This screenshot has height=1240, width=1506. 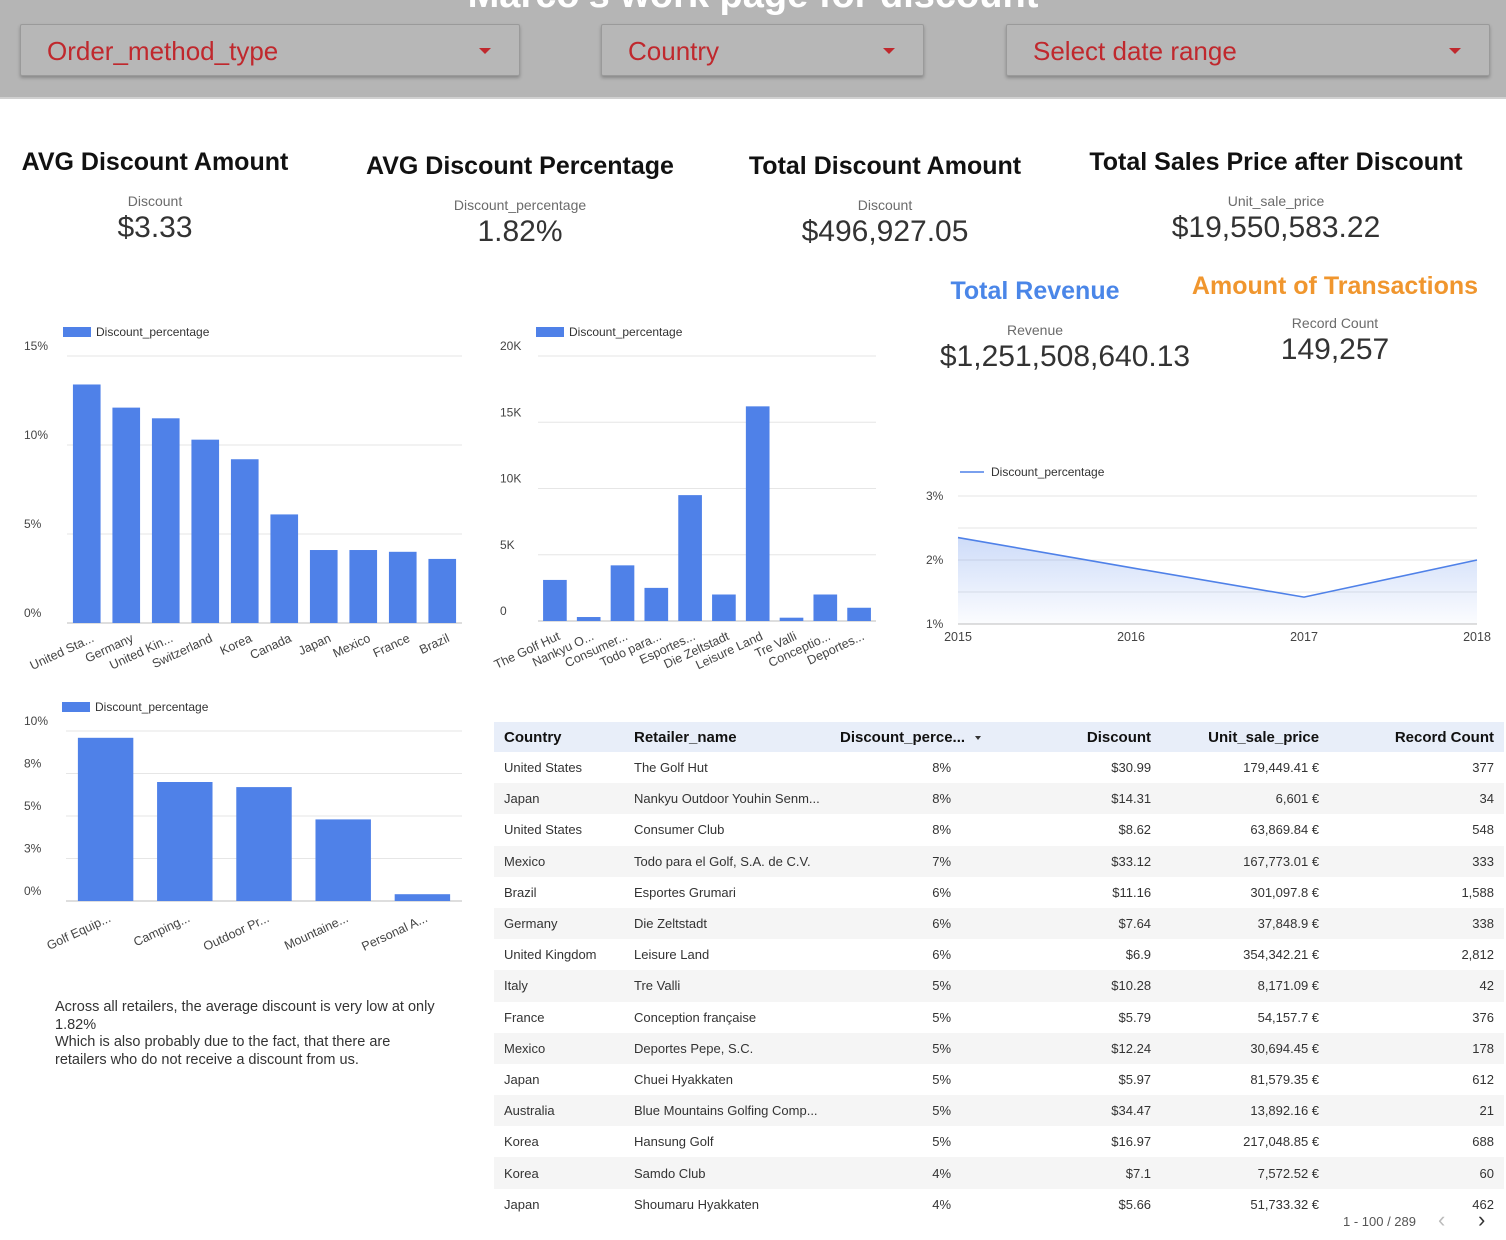 What do you see at coordinates (978, 737) in the screenshot?
I see `sort-desc-icon` at bounding box center [978, 737].